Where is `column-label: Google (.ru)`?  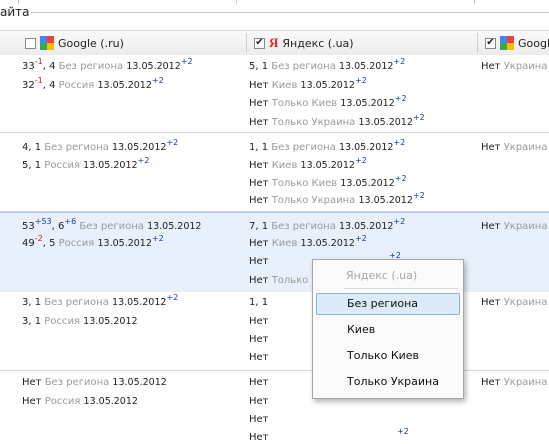 column-label: Google (.ru) is located at coordinates (91, 43).